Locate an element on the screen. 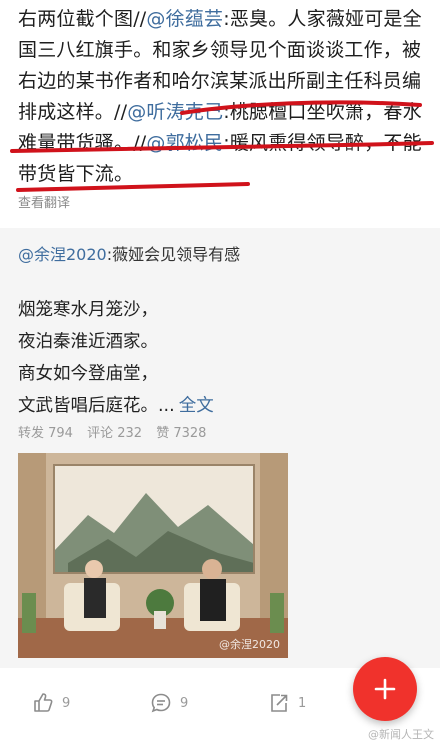 The height and width of the screenshot is (744, 440). plus-icon is located at coordinates (385, 689).